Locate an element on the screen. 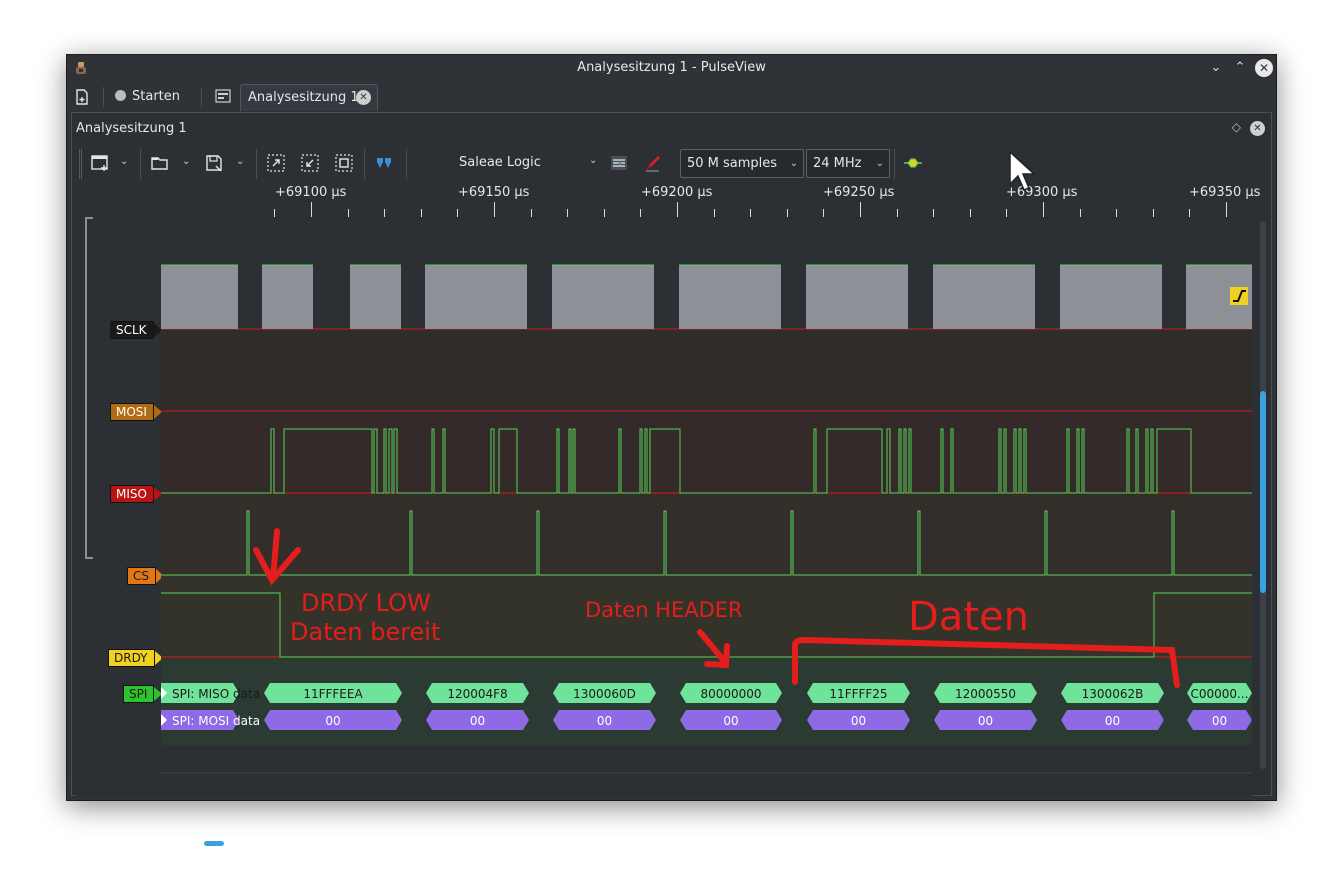  miso-decoded-value: 11FFFEEA is located at coordinates (333, 694).